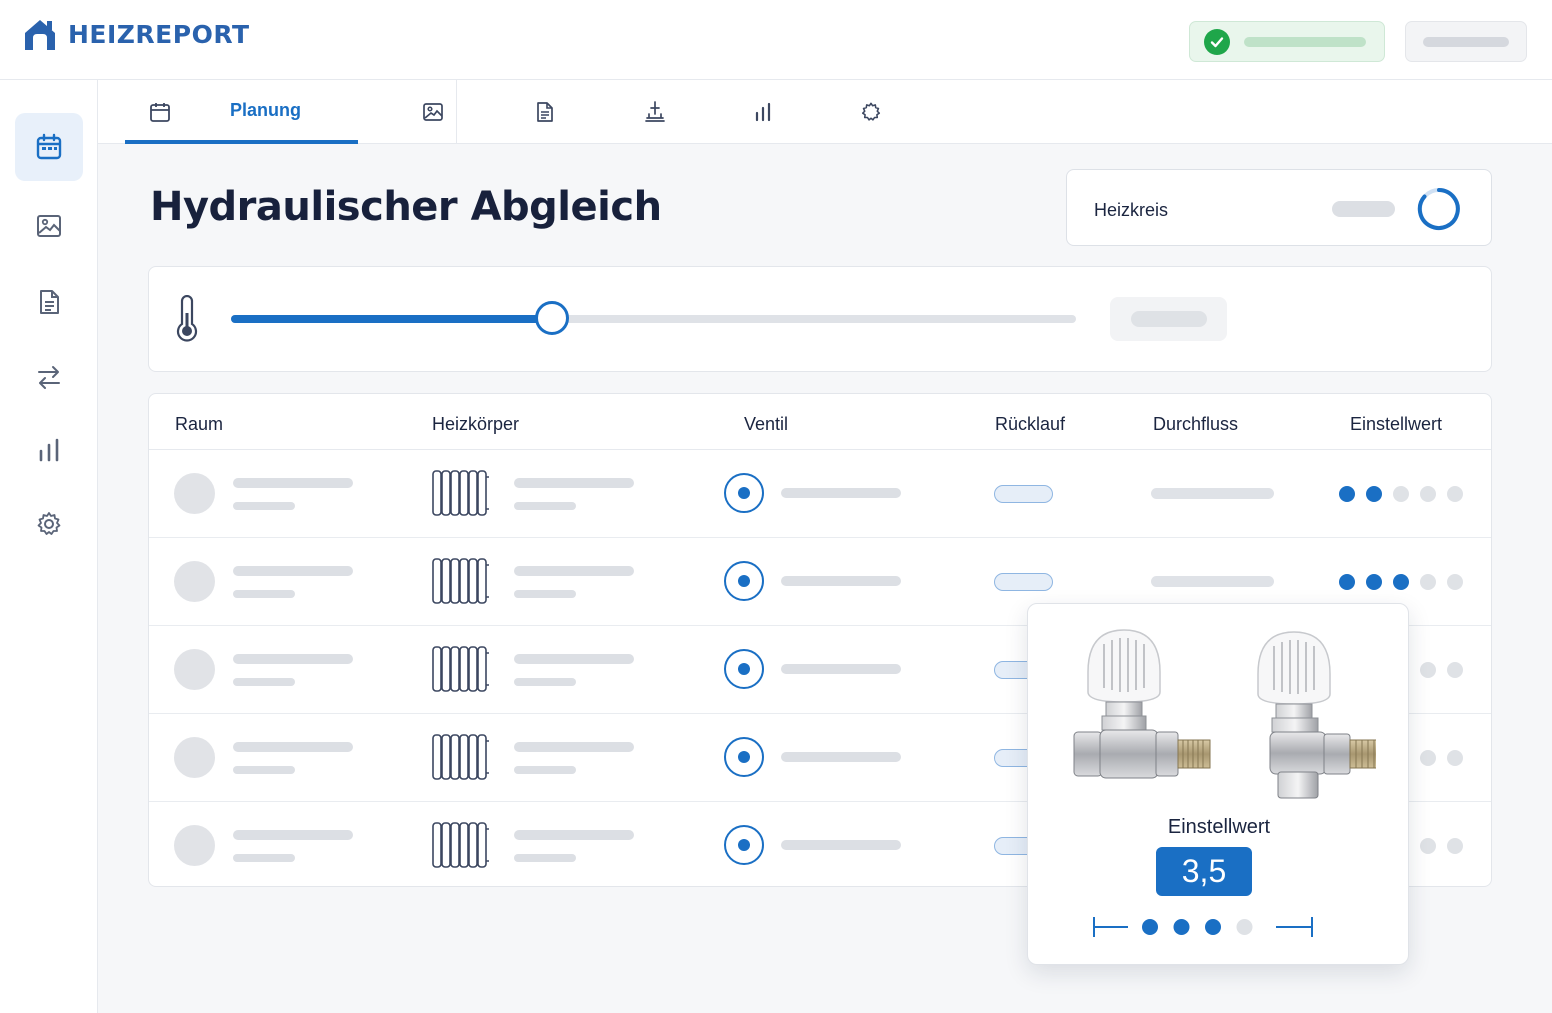 This screenshot has height=1013, width=1552. I want to click on popover-label: Einstellwert, so click(1219, 827).